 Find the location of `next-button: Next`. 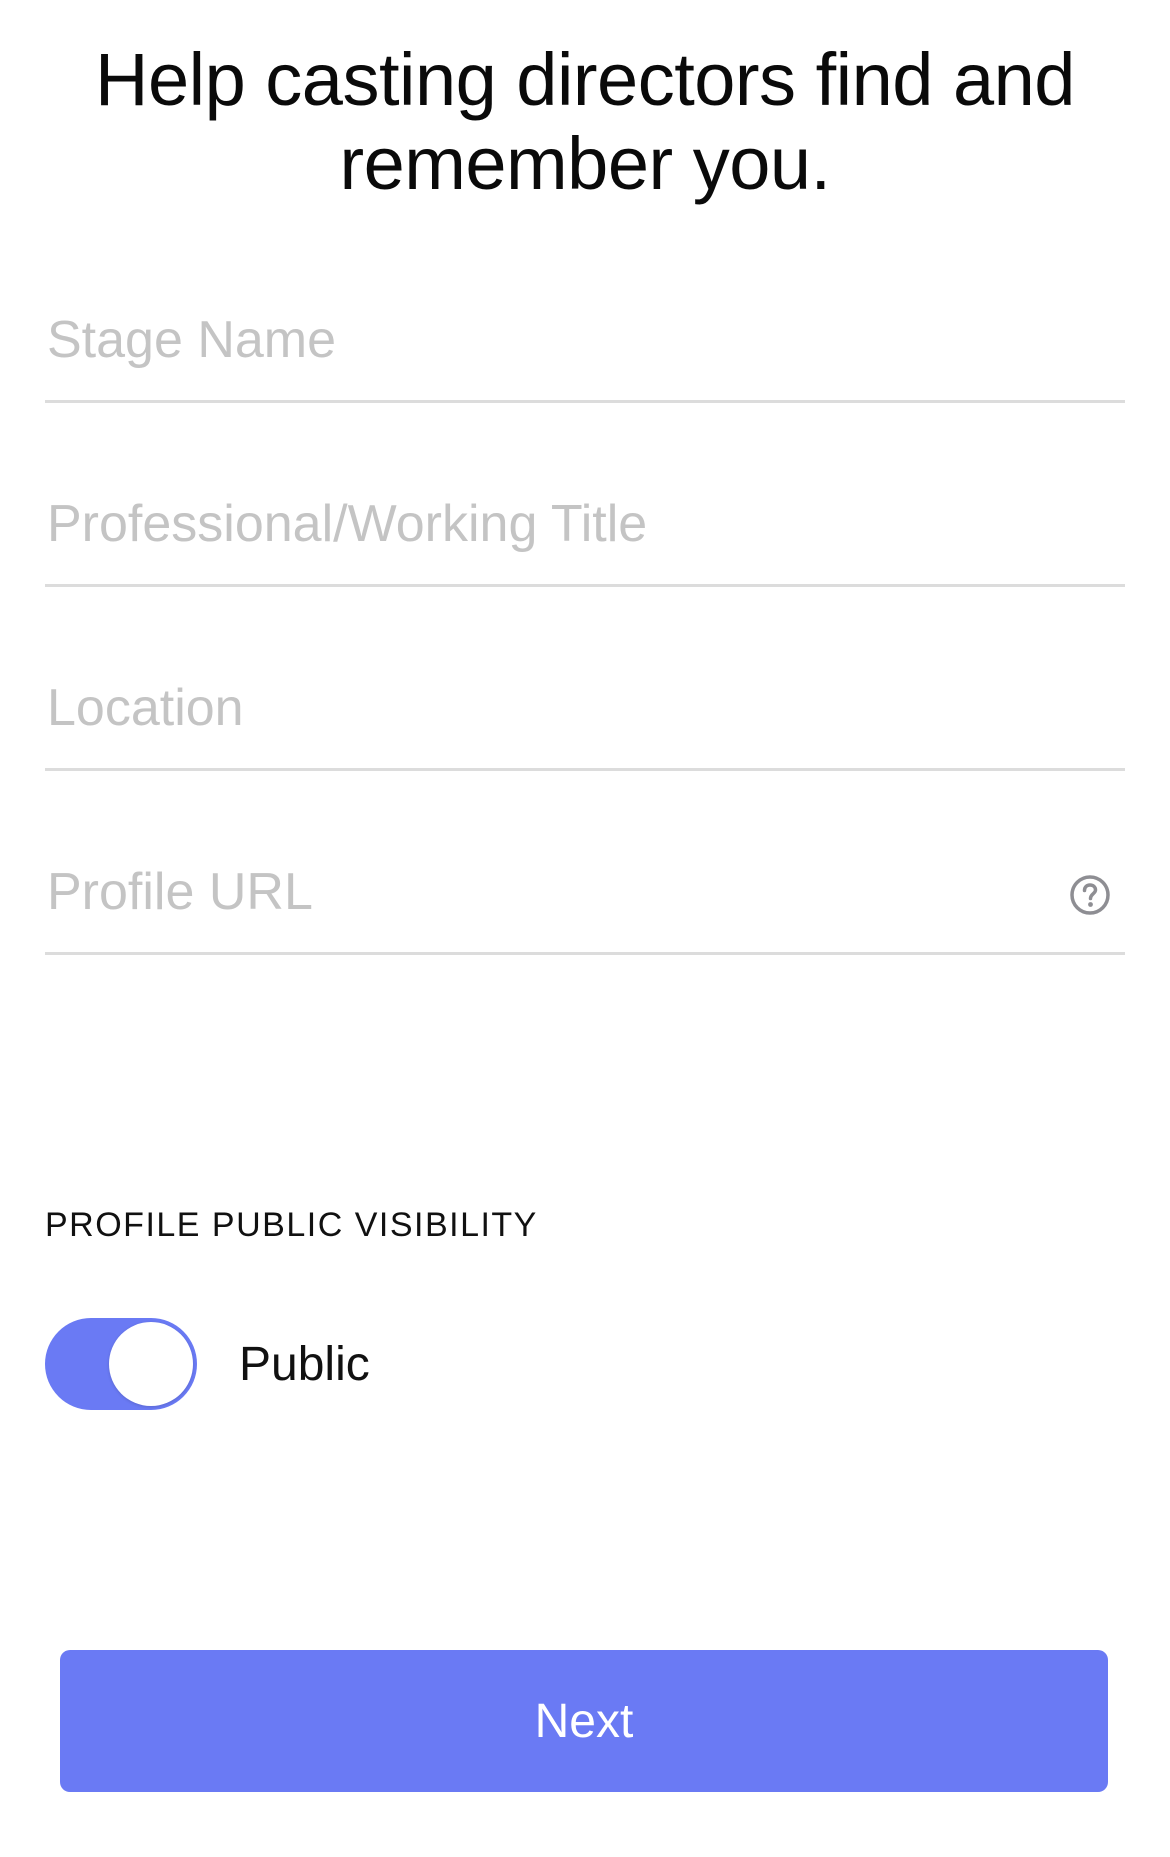

next-button: Next is located at coordinates (584, 1721).